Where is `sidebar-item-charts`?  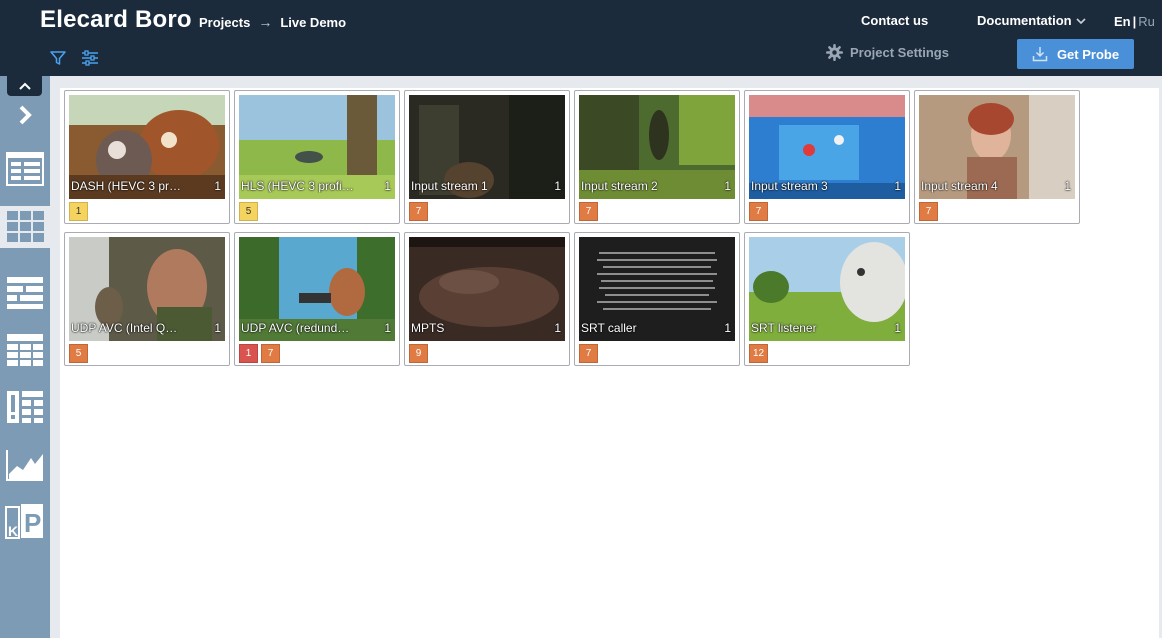 sidebar-item-charts is located at coordinates (25, 465).